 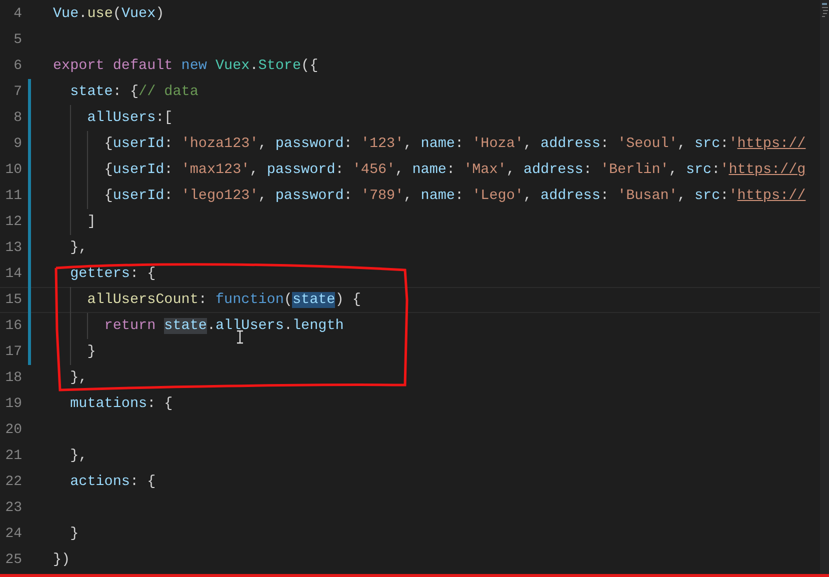 I want to click on line-number: 19, so click(x=13, y=404).